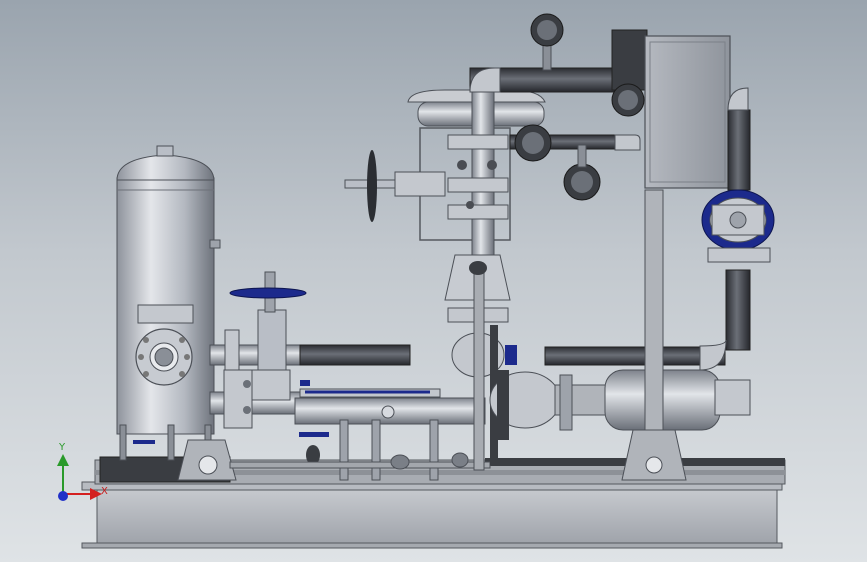 The height and width of the screenshot is (562, 867). What do you see at coordinates (164, 345) in the screenshot?
I see `tank-manhole-flange` at bounding box center [164, 345].